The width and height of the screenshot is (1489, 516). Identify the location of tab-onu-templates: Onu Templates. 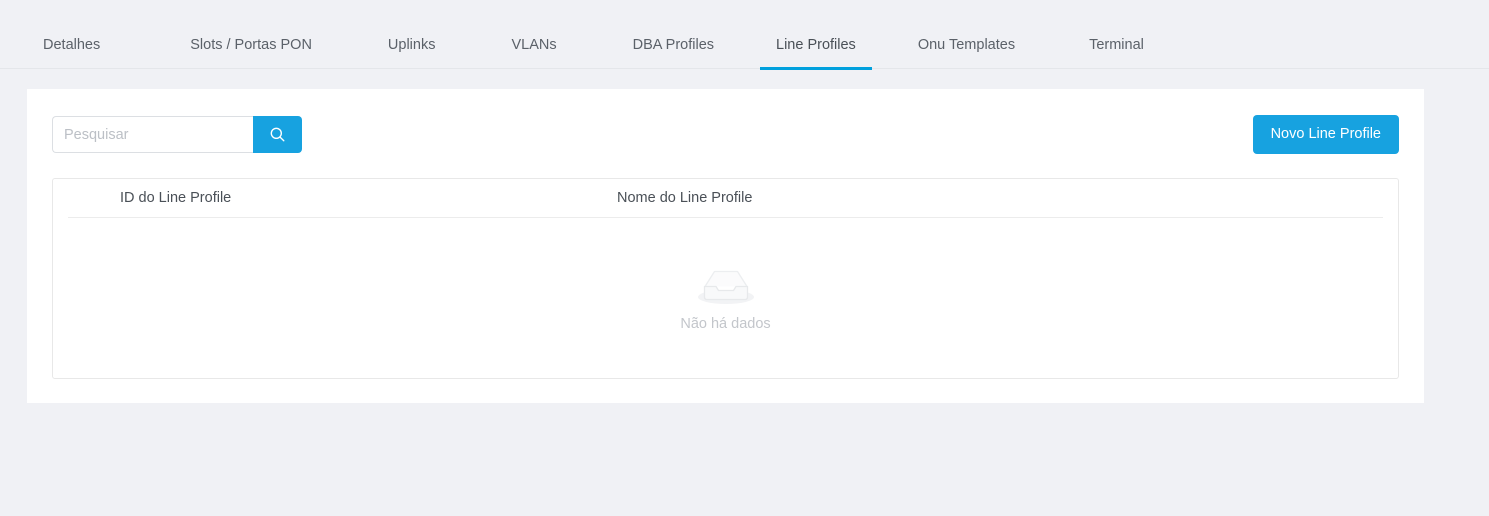
(966, 45).